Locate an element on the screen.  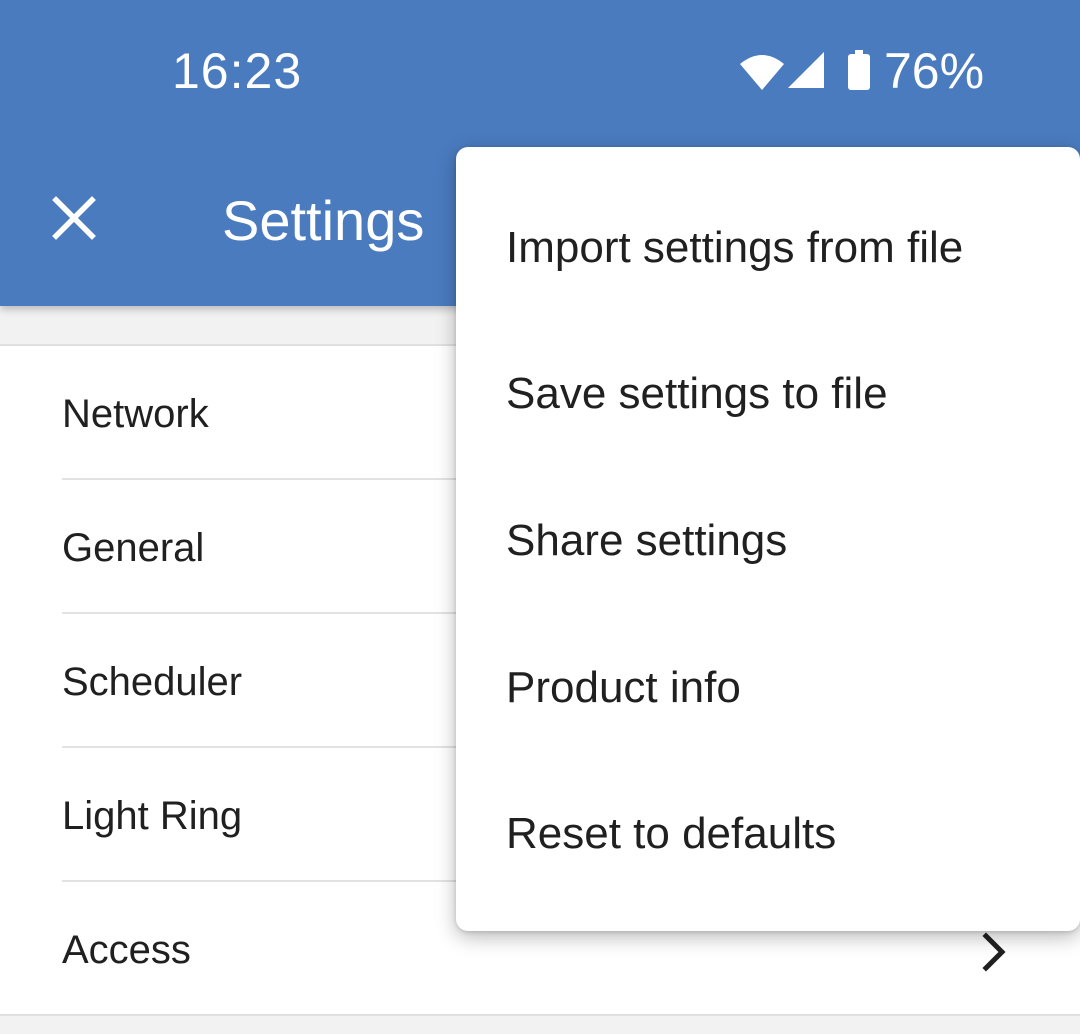
menu-item-import-settings: Import settings from file is located at coordinates (768, 246).